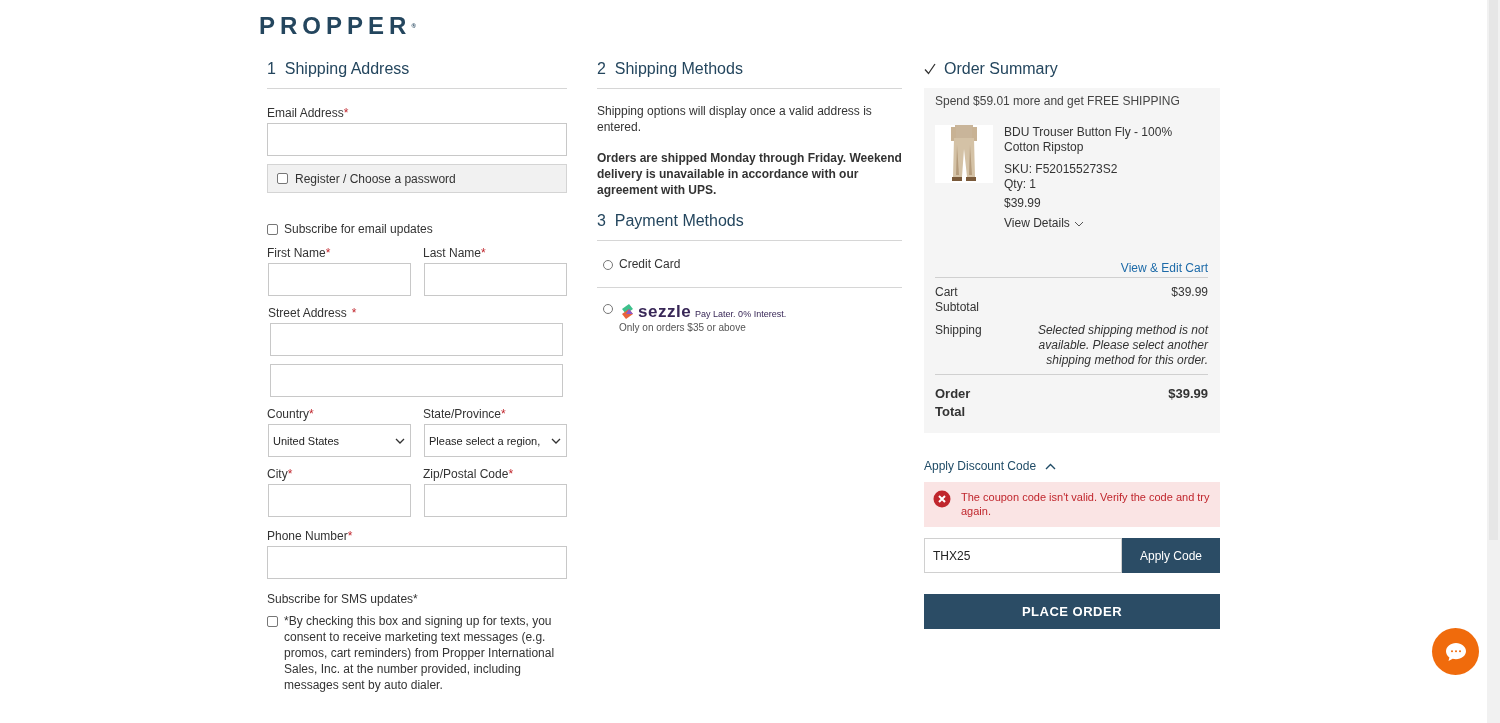 This screenshot has width=1500, height=723. I want to click on field-label: State/Province, so click(462, 414).